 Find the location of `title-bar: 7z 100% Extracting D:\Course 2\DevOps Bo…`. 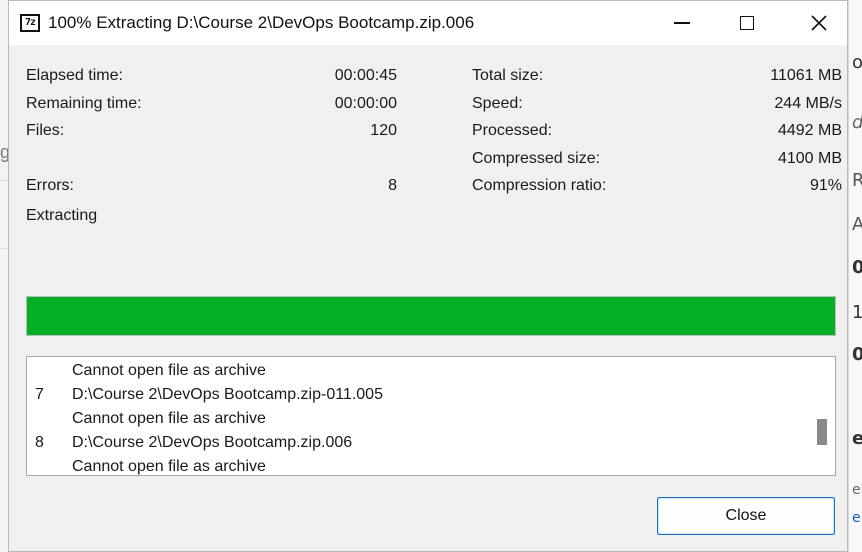

title-bar: 7z 100% Extracting D:\Course 2\DevOps Bo… is located at coordinates (428, 23).